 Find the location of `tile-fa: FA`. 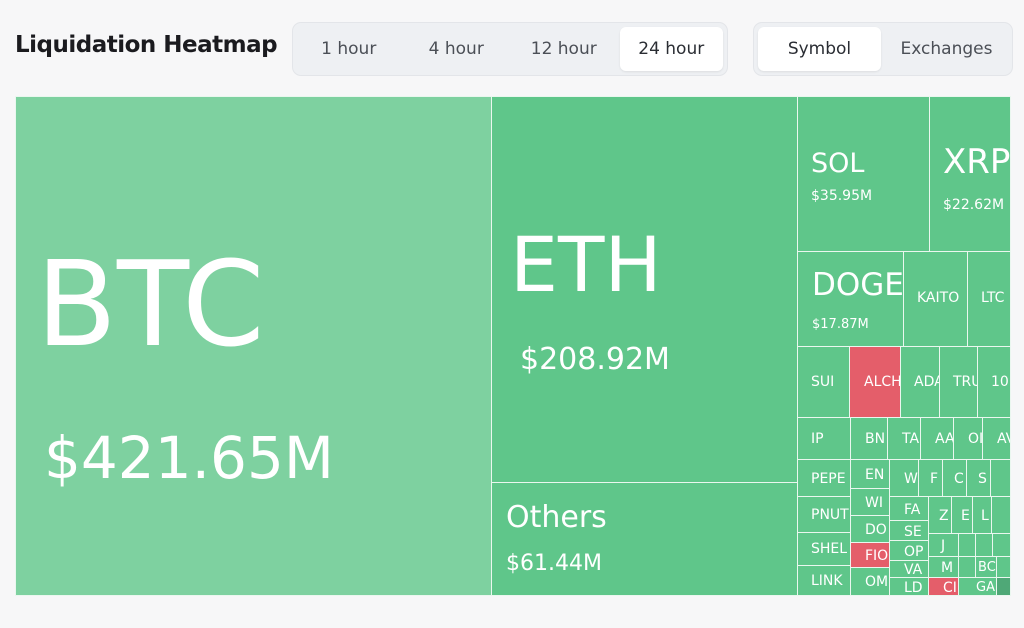

tile-fa: FA is located at coordinates (909, 508).